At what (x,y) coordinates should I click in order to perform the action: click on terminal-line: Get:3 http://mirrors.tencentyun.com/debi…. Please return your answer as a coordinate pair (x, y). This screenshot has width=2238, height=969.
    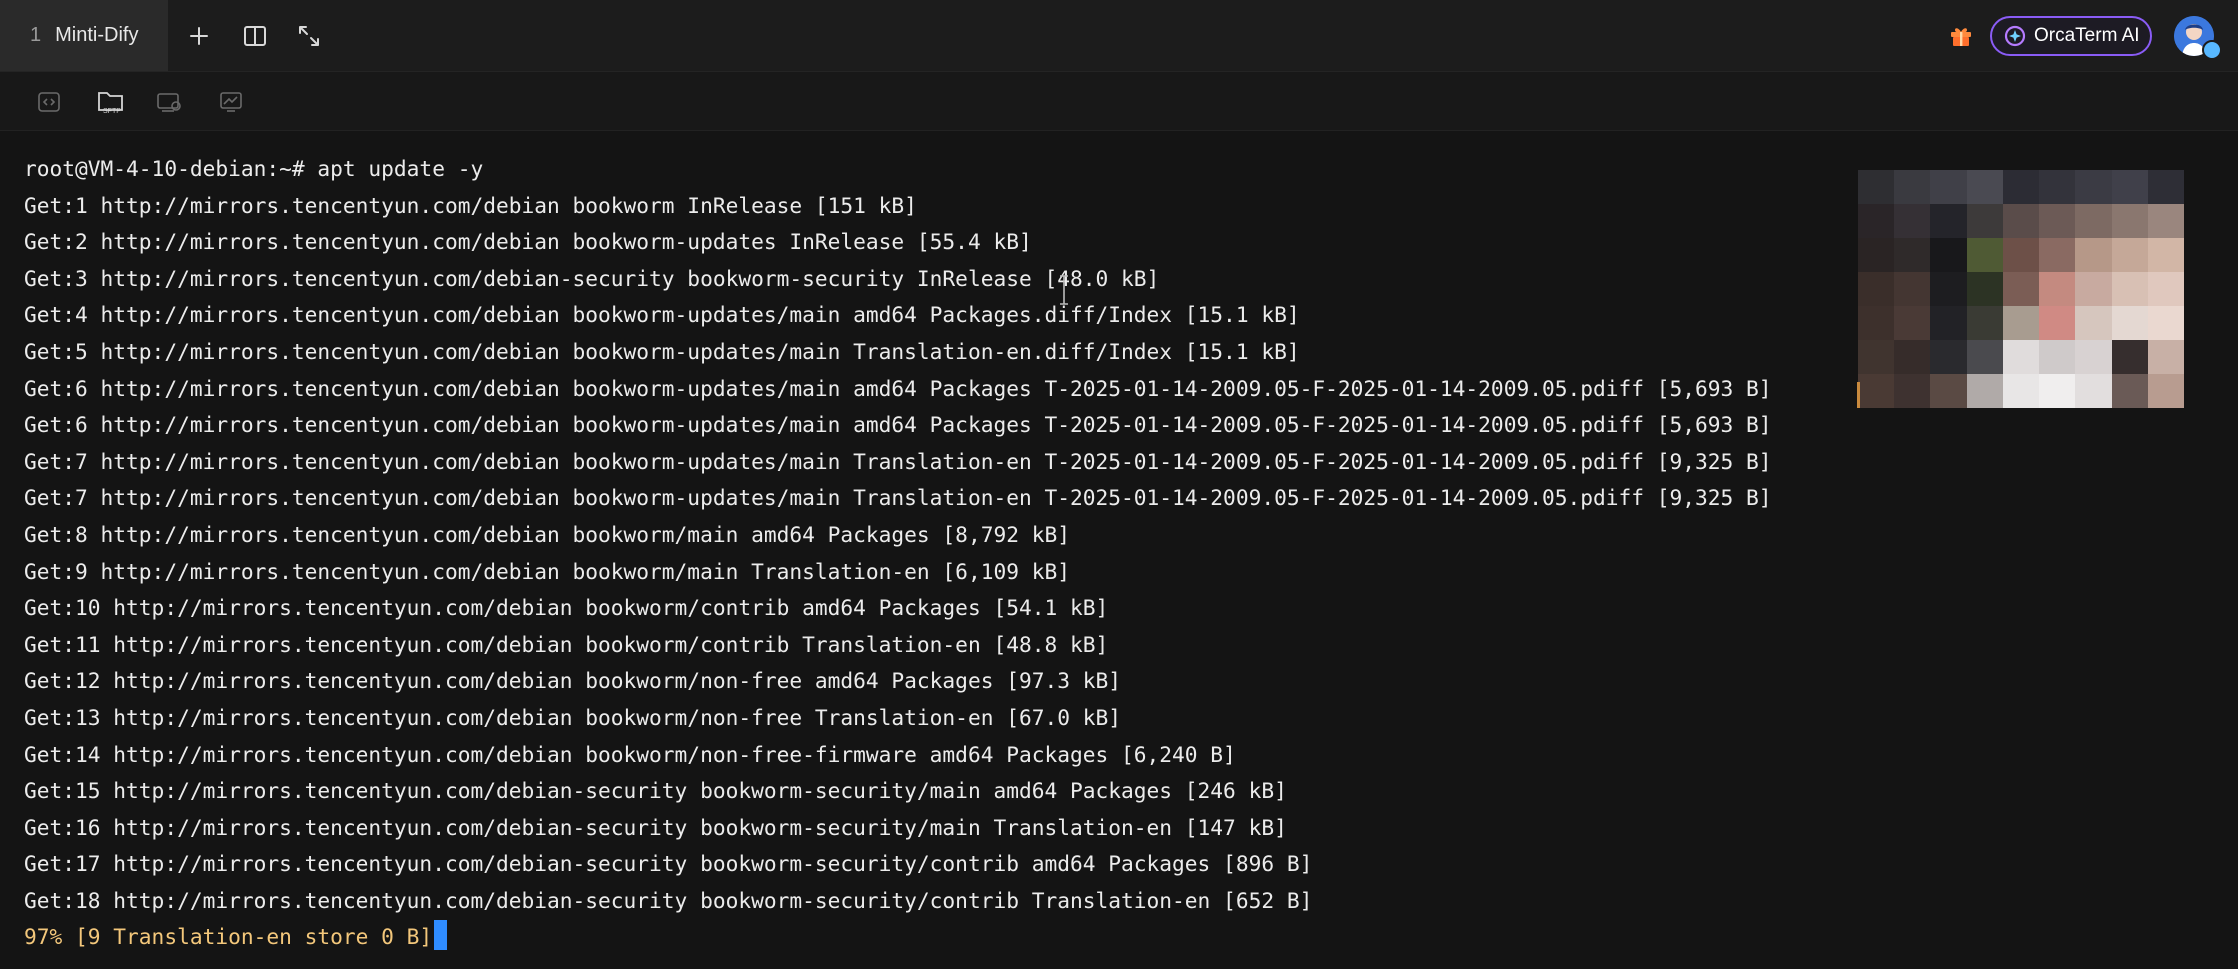
    Looking at the image, I should click on (592, 278).